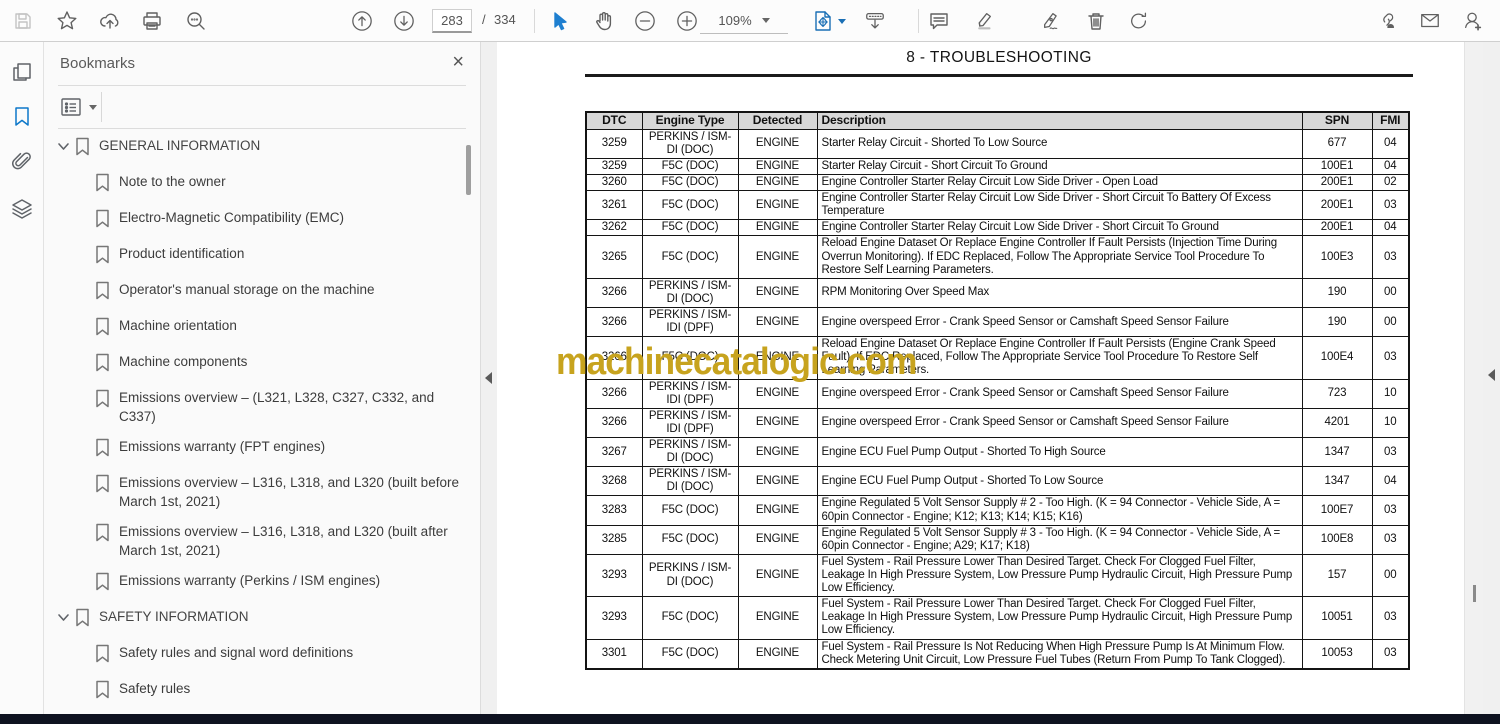  What do you see at coordinates (178, 325) in the screenshot?
I see `bookmark-item-label: Machine orientation` at bounding box center [178, 325].